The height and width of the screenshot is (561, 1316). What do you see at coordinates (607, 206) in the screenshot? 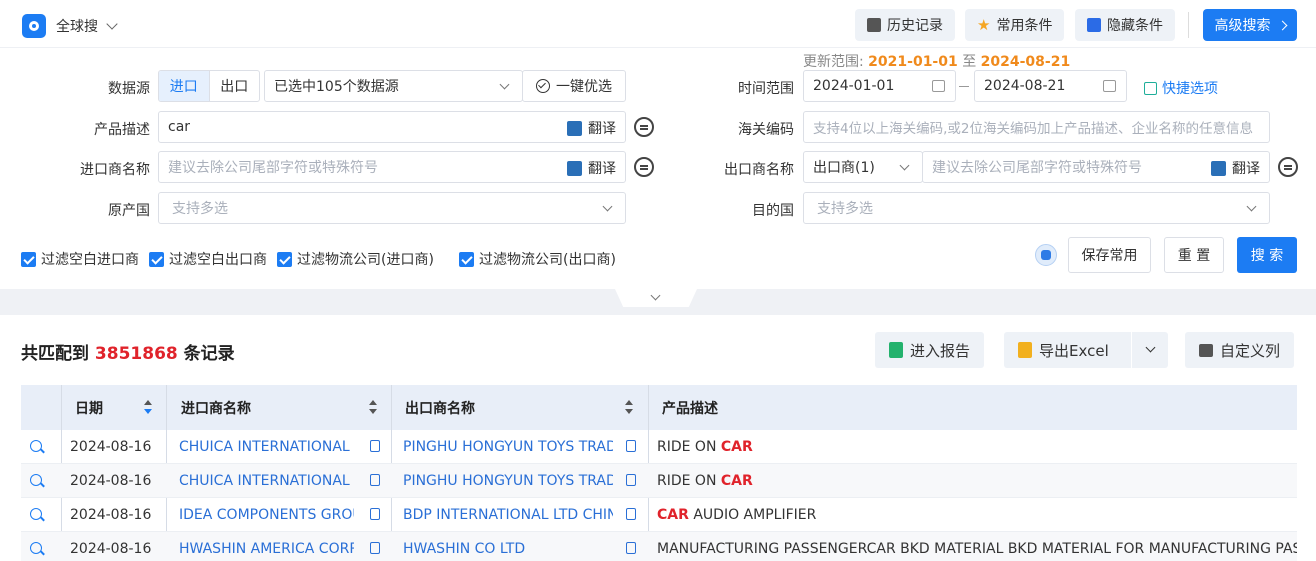
I see `chevron-down-icon` at bounding box center [607, 206].